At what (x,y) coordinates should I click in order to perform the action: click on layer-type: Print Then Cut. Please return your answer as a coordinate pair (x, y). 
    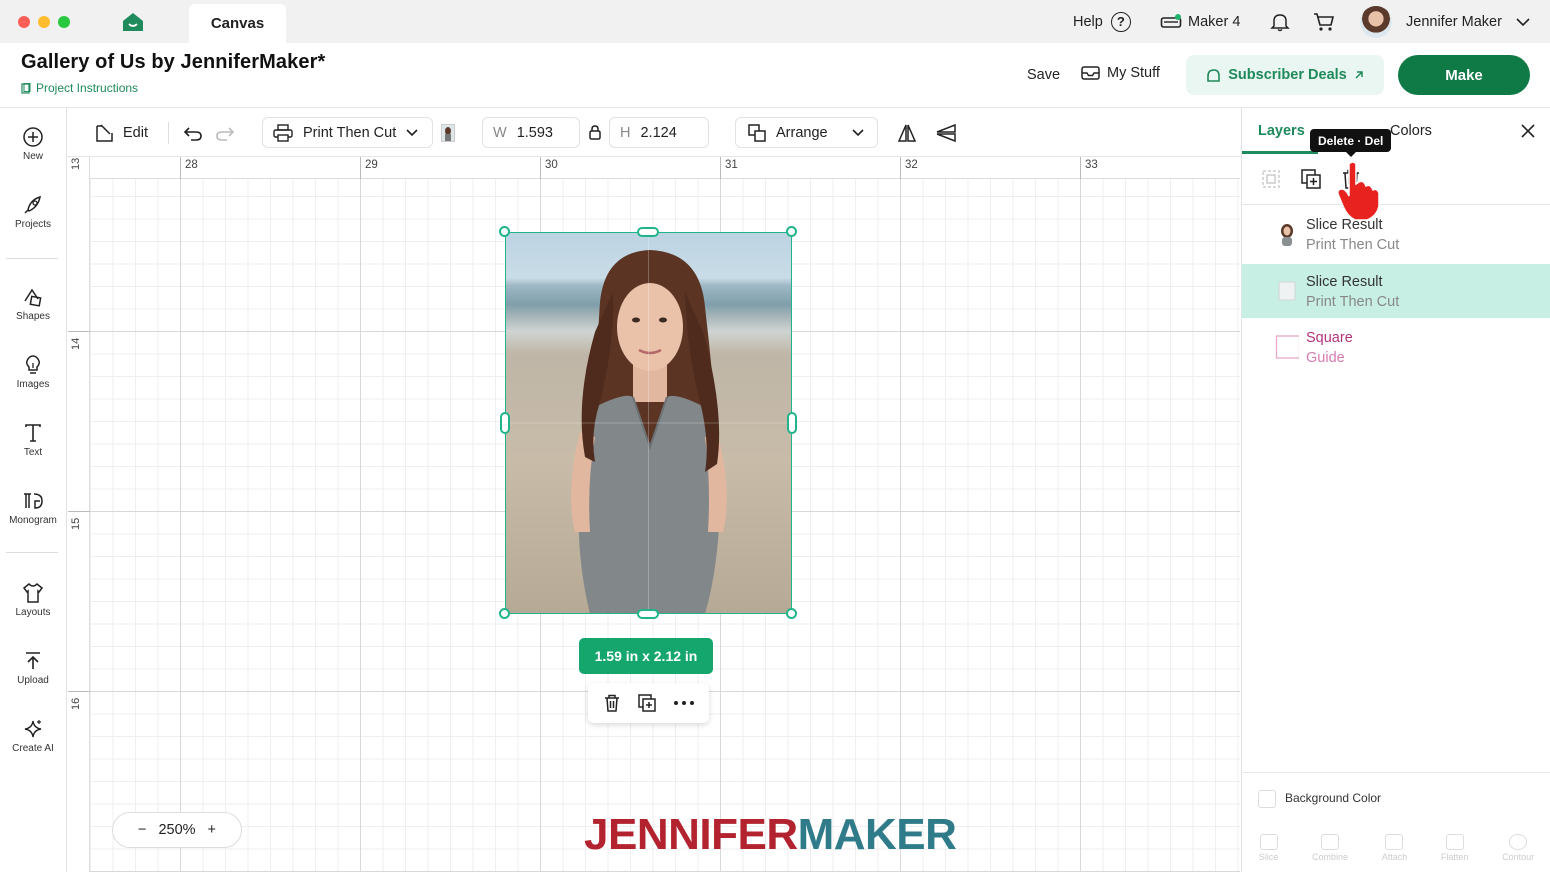
    Looking at the image, I should click on (1353, 302).